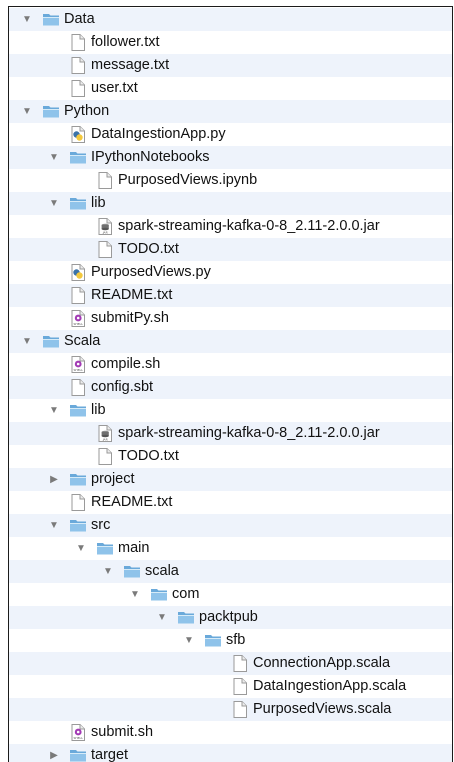 This screenshot has height=762, width=454. What do you see at coordinates (230, 318) in the screenshot?
I see `file-row: SHELL submitPy.sh` at bounding box center [230, 318].